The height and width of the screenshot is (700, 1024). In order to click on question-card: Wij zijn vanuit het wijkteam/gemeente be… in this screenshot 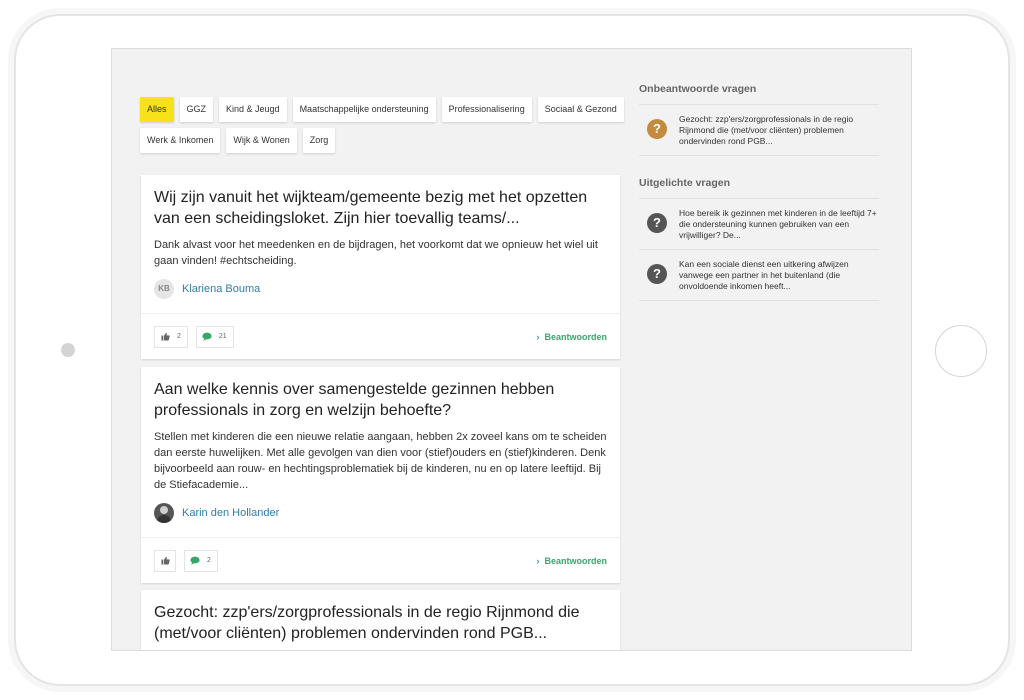, I will do `click(380, 267)`.